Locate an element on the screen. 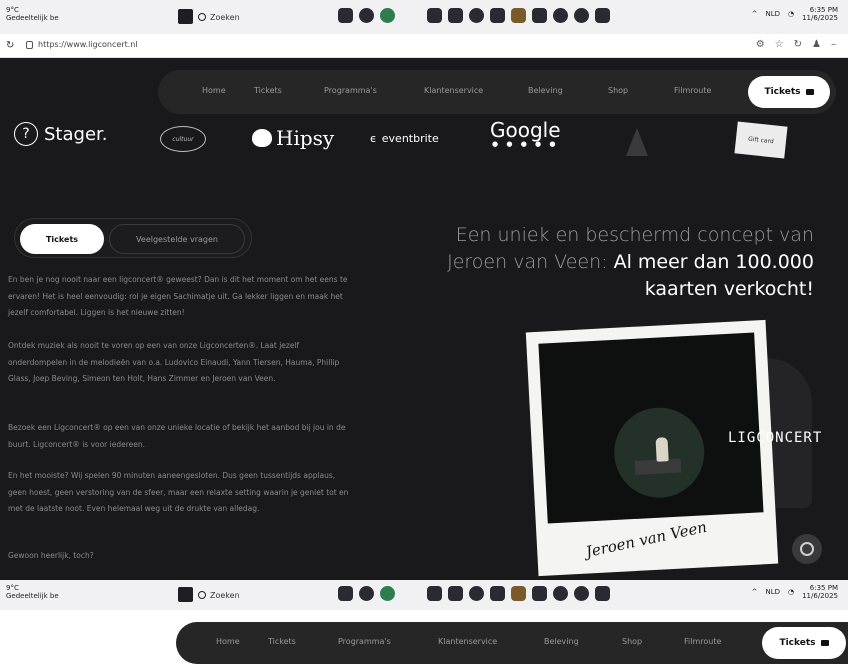  app-icon-9-bottom is located at coordinates (602, 593).